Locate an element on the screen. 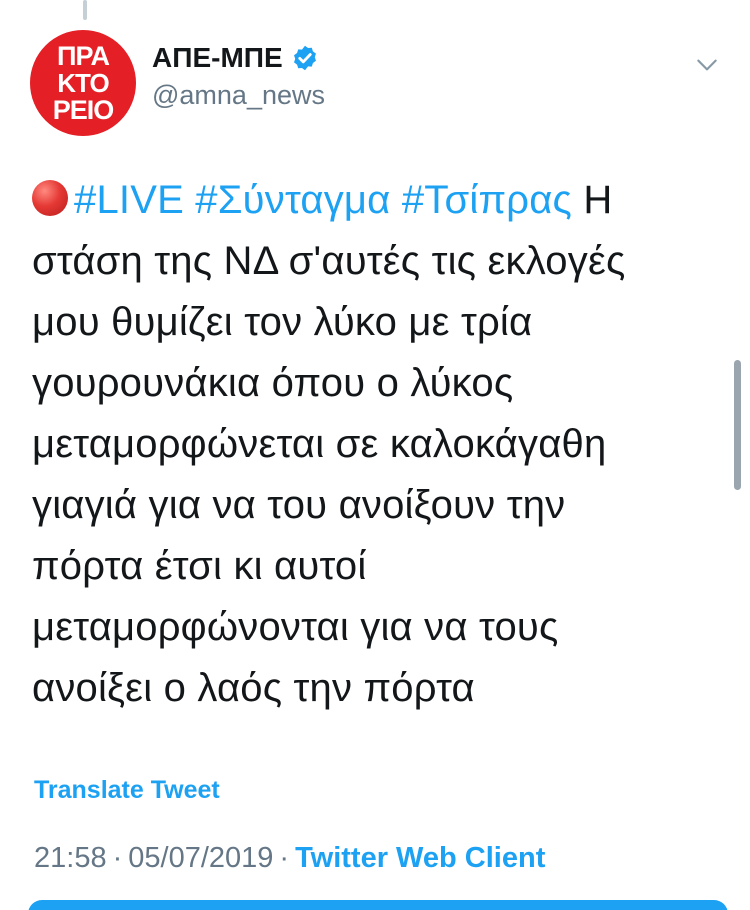 This screenshot has width=750, height=910. tweet-date: 05/07/2019 is located at coordinates (200, 858).